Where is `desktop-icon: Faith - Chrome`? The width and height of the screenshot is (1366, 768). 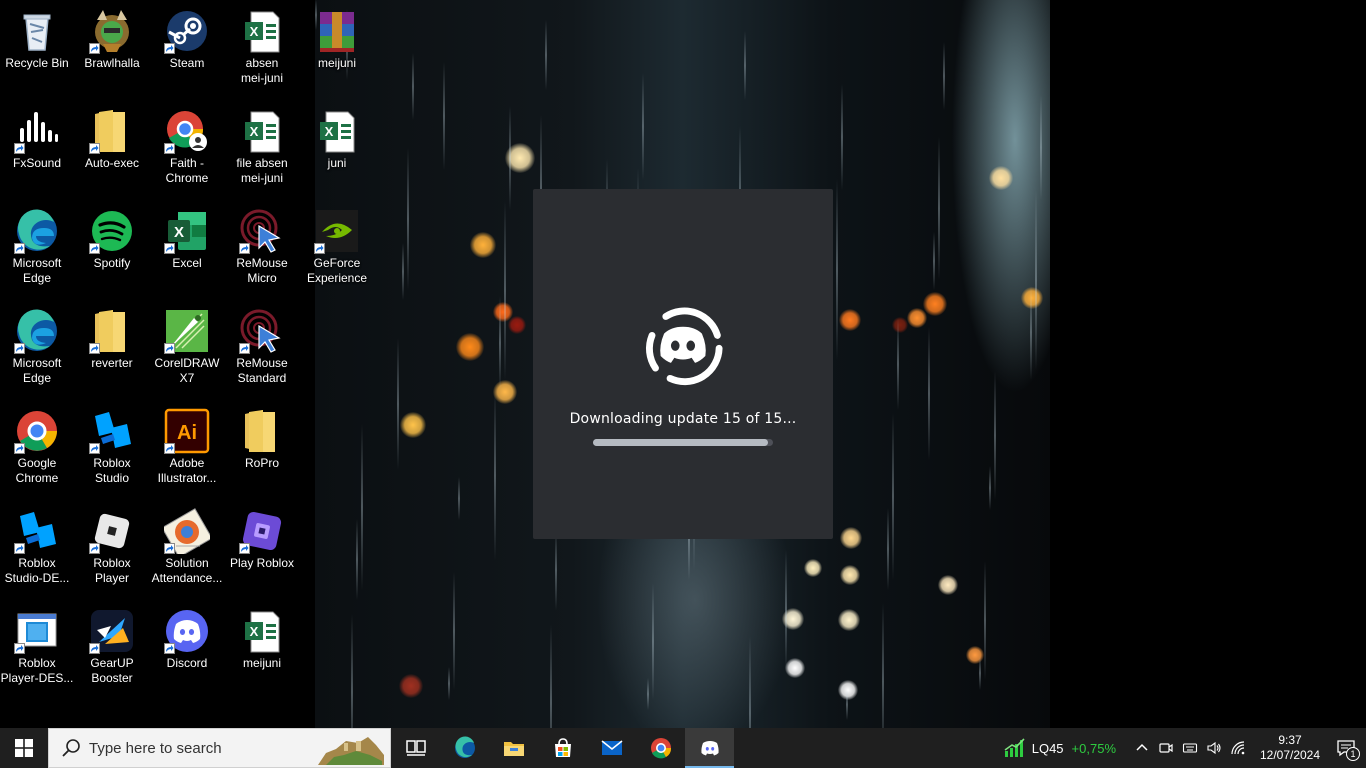 desktop-icon: Faith - Chrome is located at coordinates (187, 148).